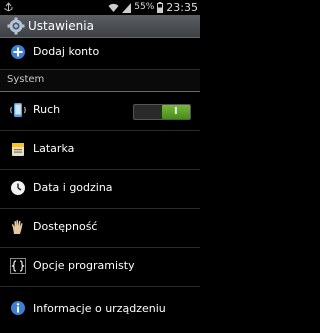  Describe the element at coordinates (144, 7) in the screenshot. I see `battery-percent: 55%` at that location.